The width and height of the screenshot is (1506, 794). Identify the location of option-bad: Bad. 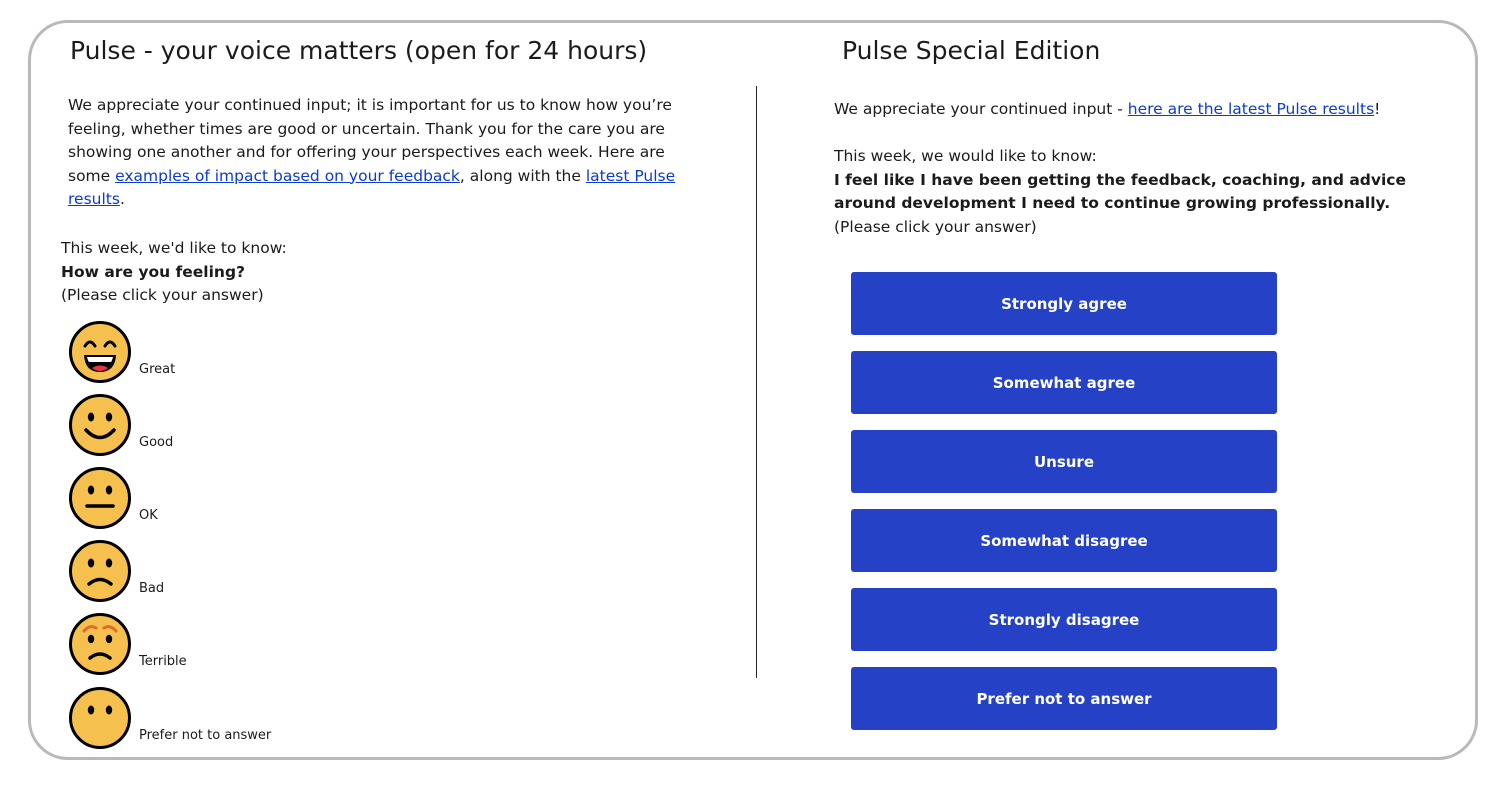
(116, 571).